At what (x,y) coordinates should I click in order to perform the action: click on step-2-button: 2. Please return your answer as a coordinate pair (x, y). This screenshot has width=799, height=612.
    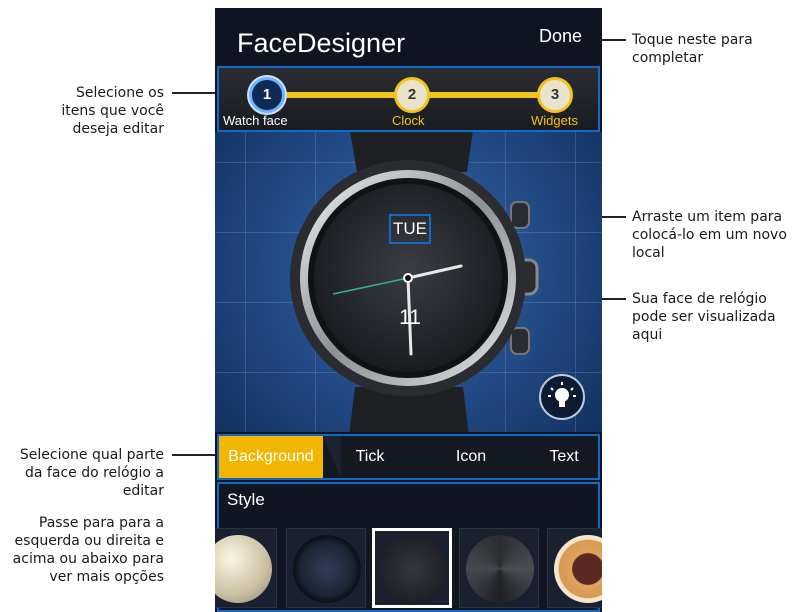
    Looking at the image, I should click on (412, 95).